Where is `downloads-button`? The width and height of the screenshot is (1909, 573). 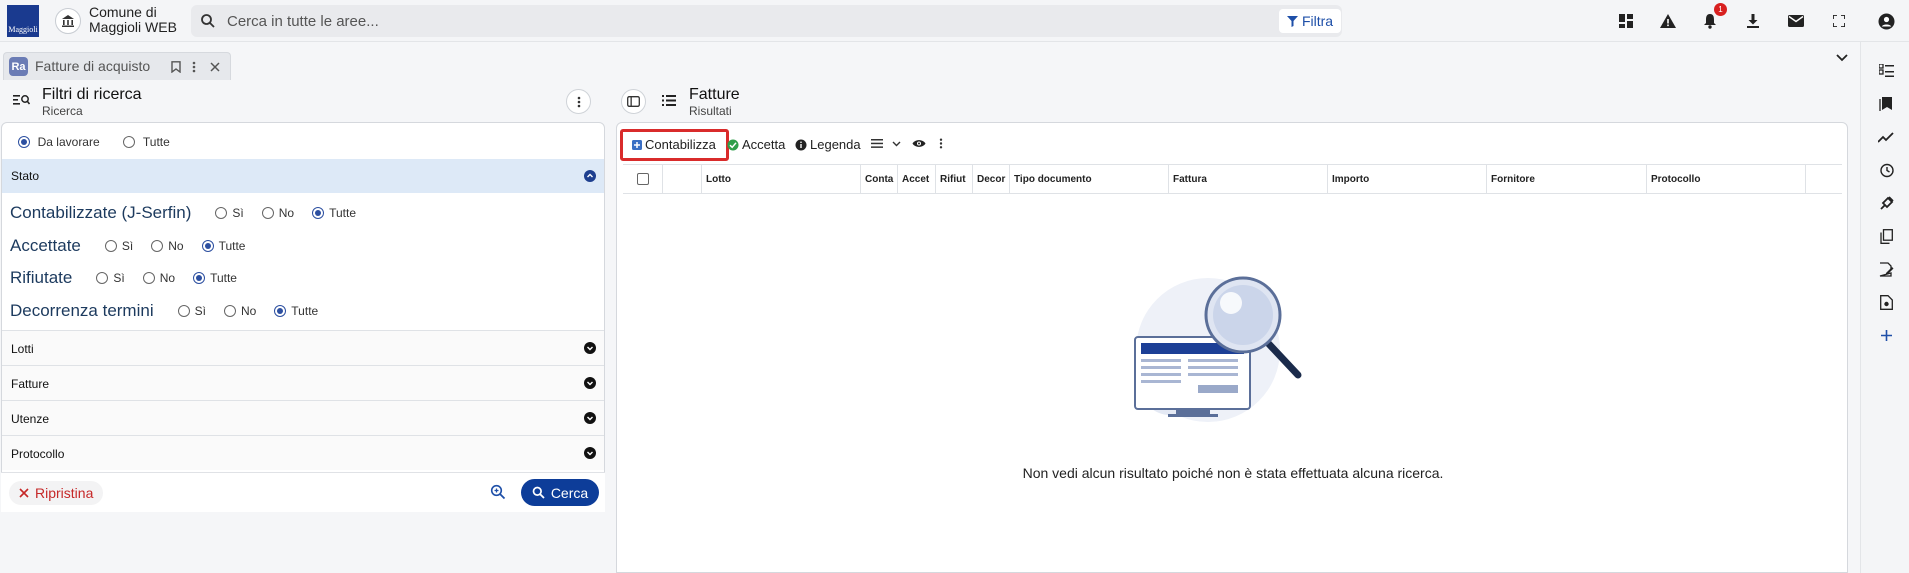 downloads-button is located at coordinates (1753, 21).